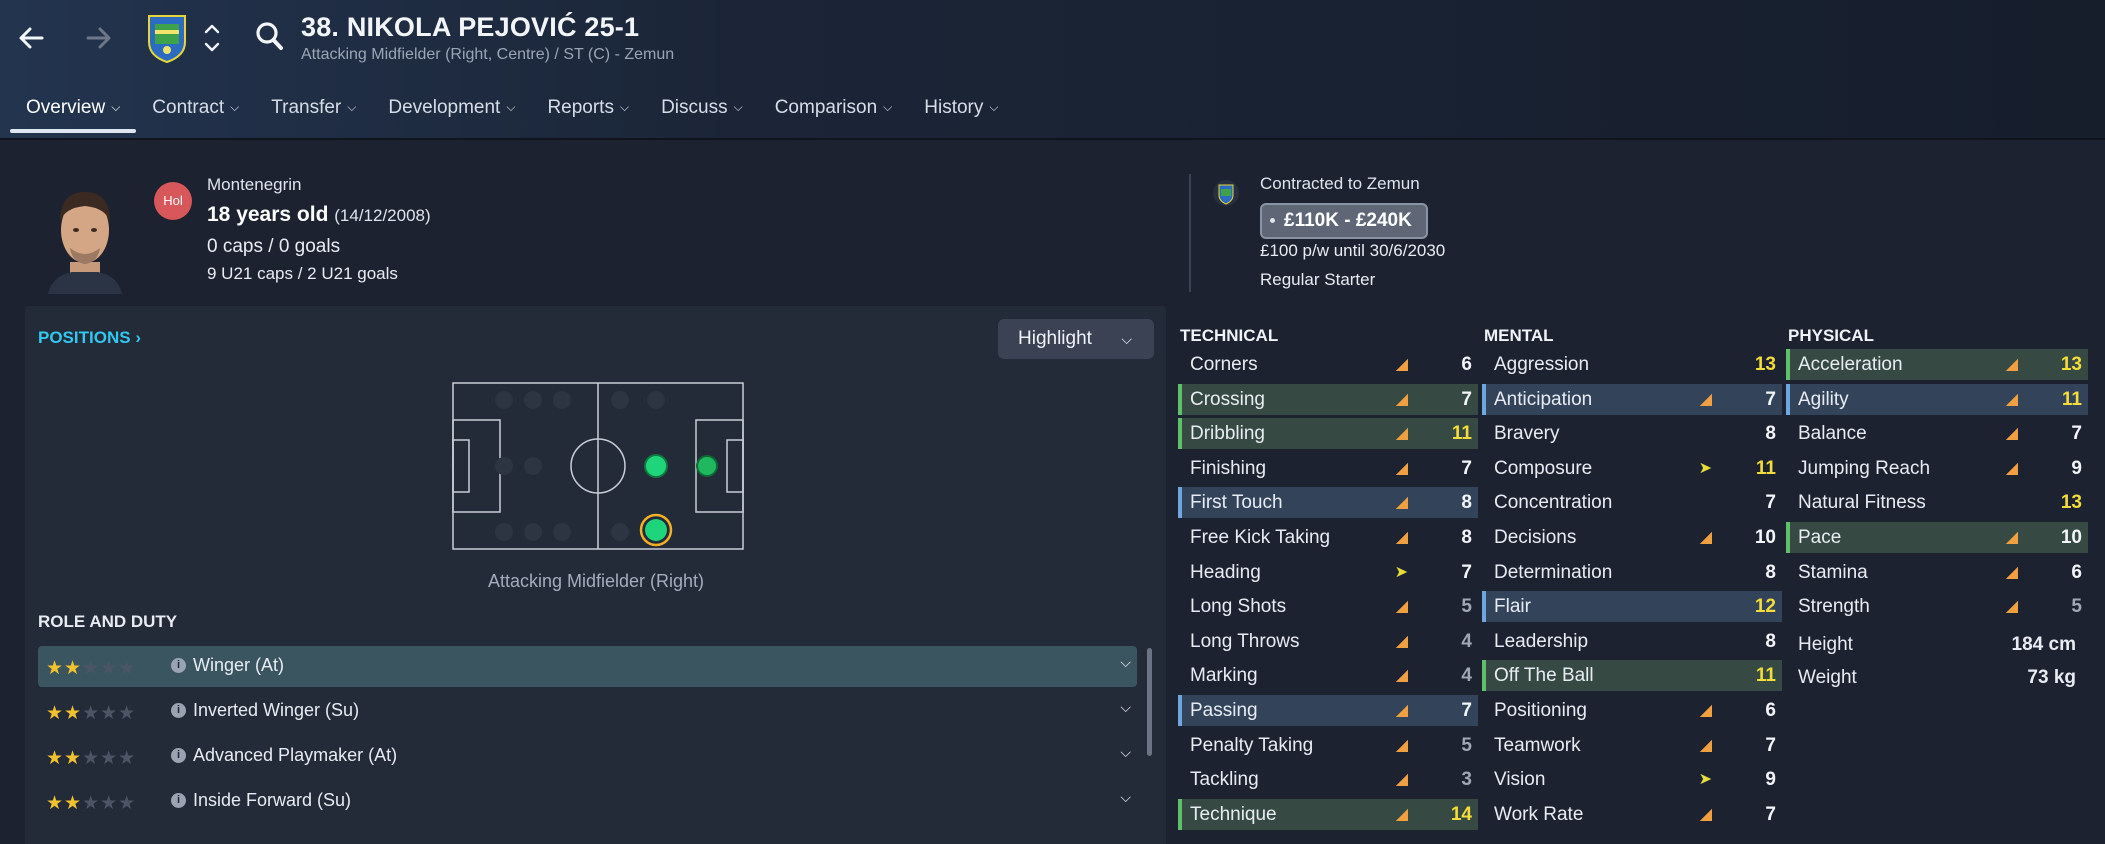  Describe the element at coordinates (1937, 572) in the screenshot. I see `attribute-row: Stamina ◢ 6` at that location.